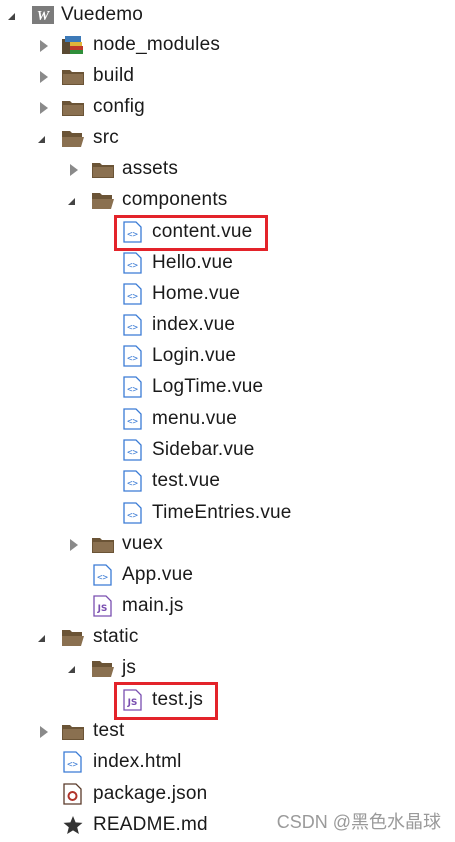  Describe the element at coordinates (191, 233) in the screenshot. I see `highlight-box-content-vue` at that location.